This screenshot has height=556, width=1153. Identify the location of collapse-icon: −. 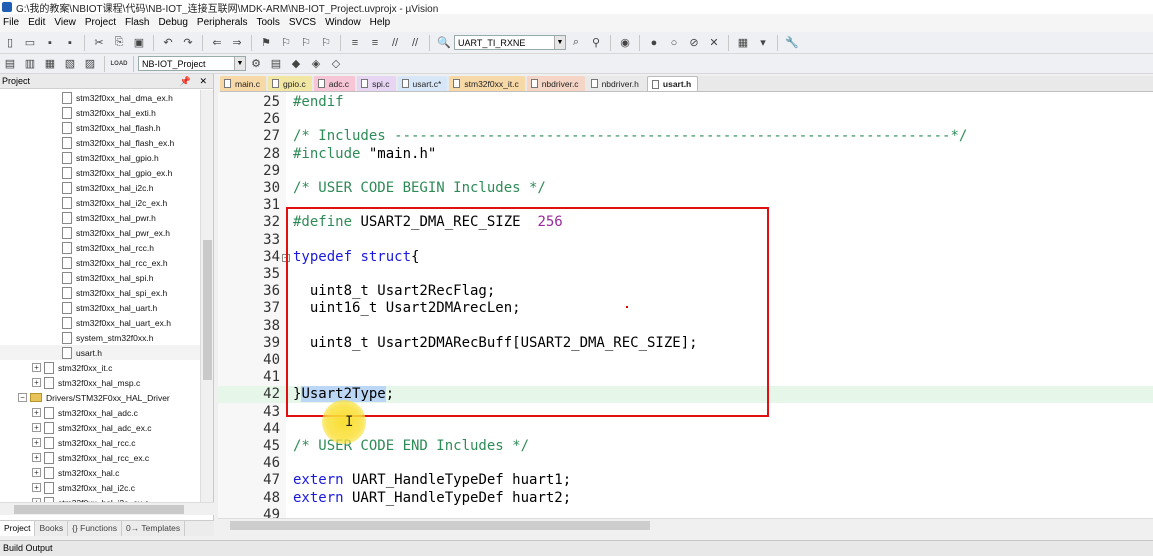
(22, 397).